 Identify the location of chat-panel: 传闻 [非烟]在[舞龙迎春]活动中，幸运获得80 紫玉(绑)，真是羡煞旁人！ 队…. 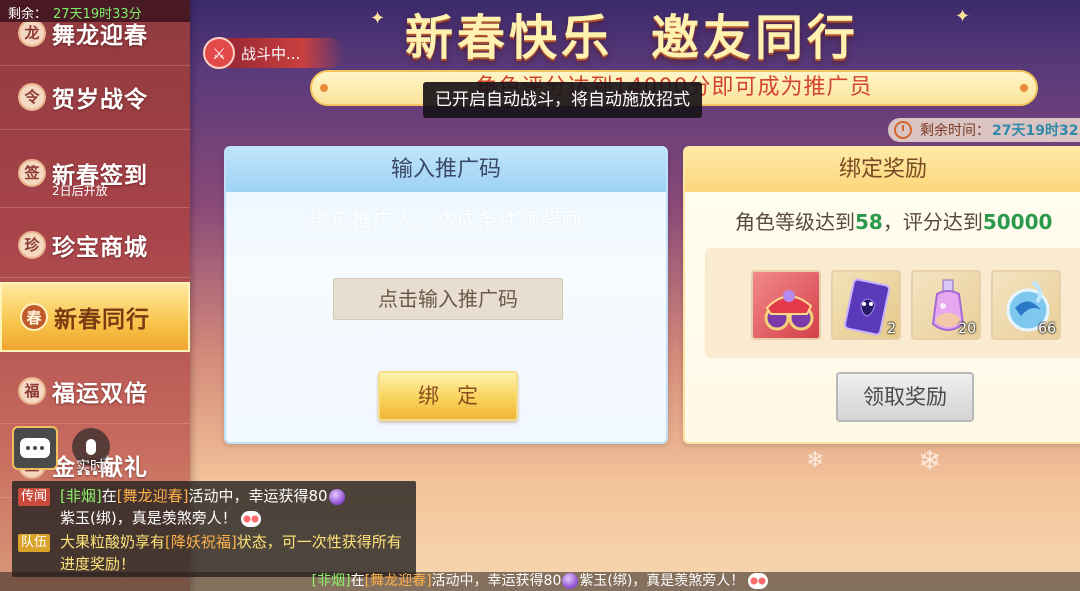
(214, 529).